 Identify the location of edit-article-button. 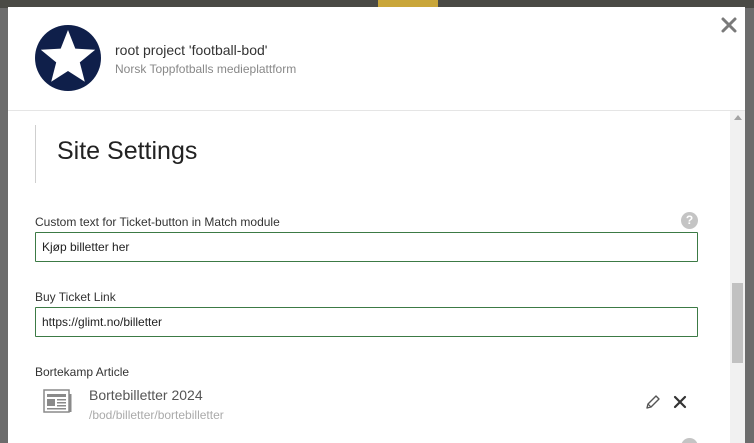
(653, 402).